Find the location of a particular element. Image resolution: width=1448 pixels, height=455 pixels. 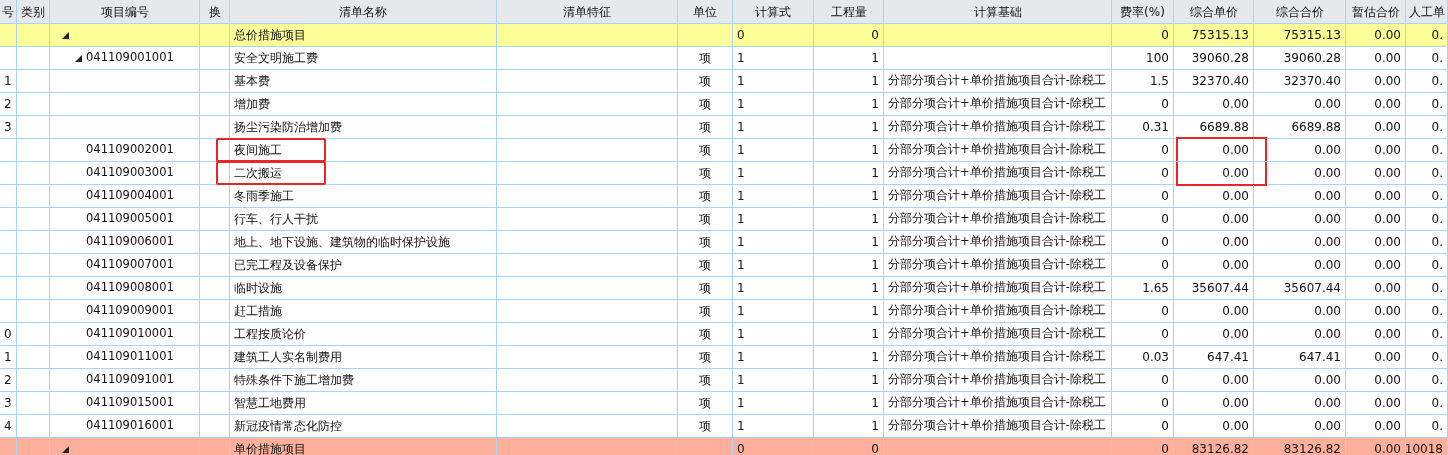

table-cell: 冬雨季施工 is located at coordinates (363, 196).